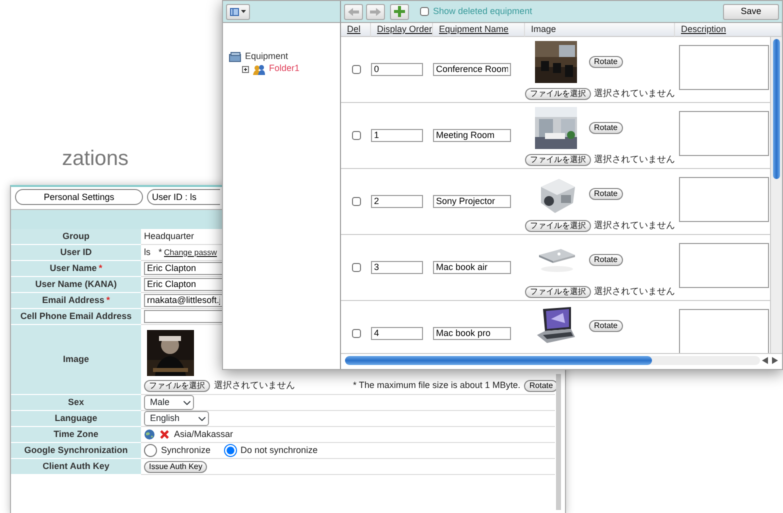 The height and width of the screenshot is (513, 783). What do you see at coordinates (79, 197) in the screenshot?
I see `header-button: Personal Settings` at bounding box center [79, 197].